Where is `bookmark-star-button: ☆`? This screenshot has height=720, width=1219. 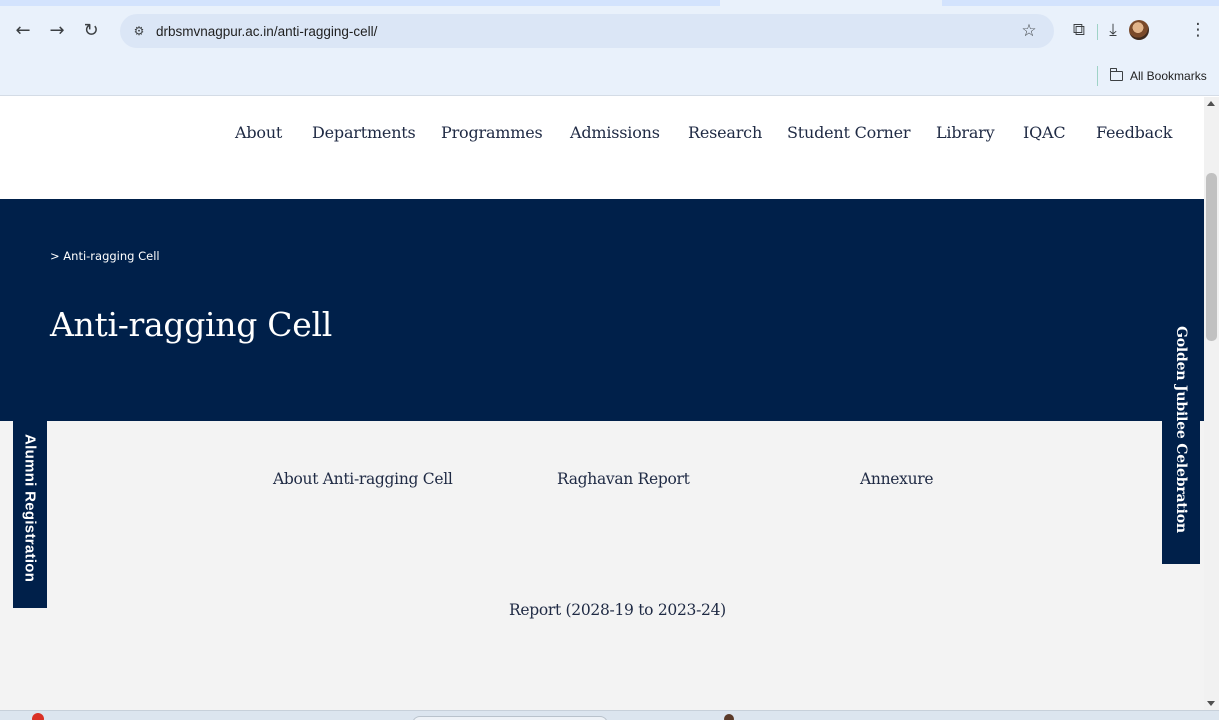
bookmark-star-button: ☆ is located at coordinates (1029, 31).